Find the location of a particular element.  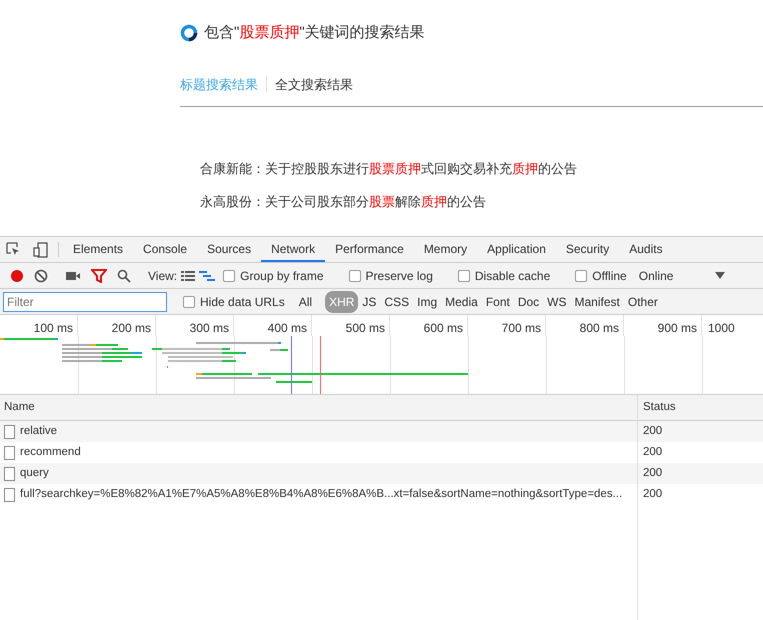

type-filter: Manifest is located at coordinates (597, 301).